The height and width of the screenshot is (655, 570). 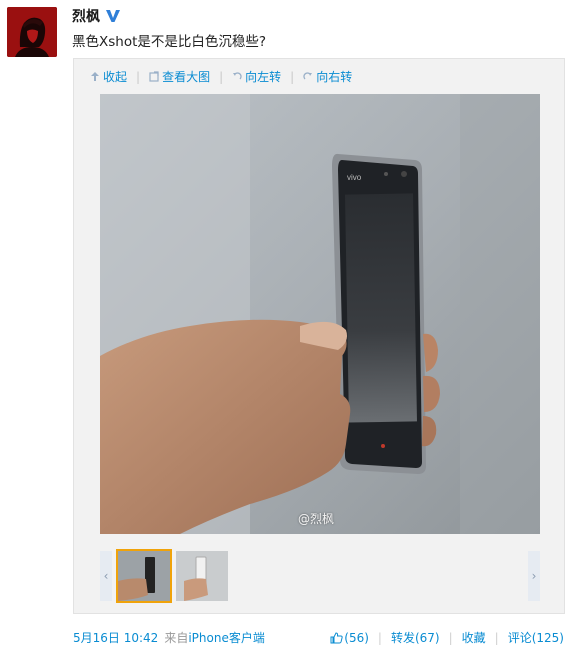 What do you see at coordinates (315, 519) in the screenshot?
I see `photo-watermark: @烈枫` at bounding box center [315, 519].